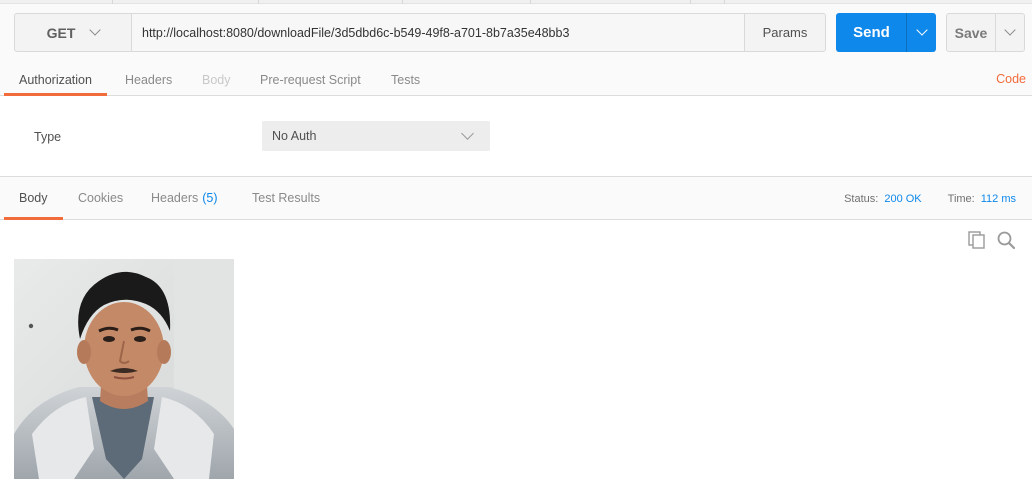  I want to click on copy-icon, so click(977, 240).